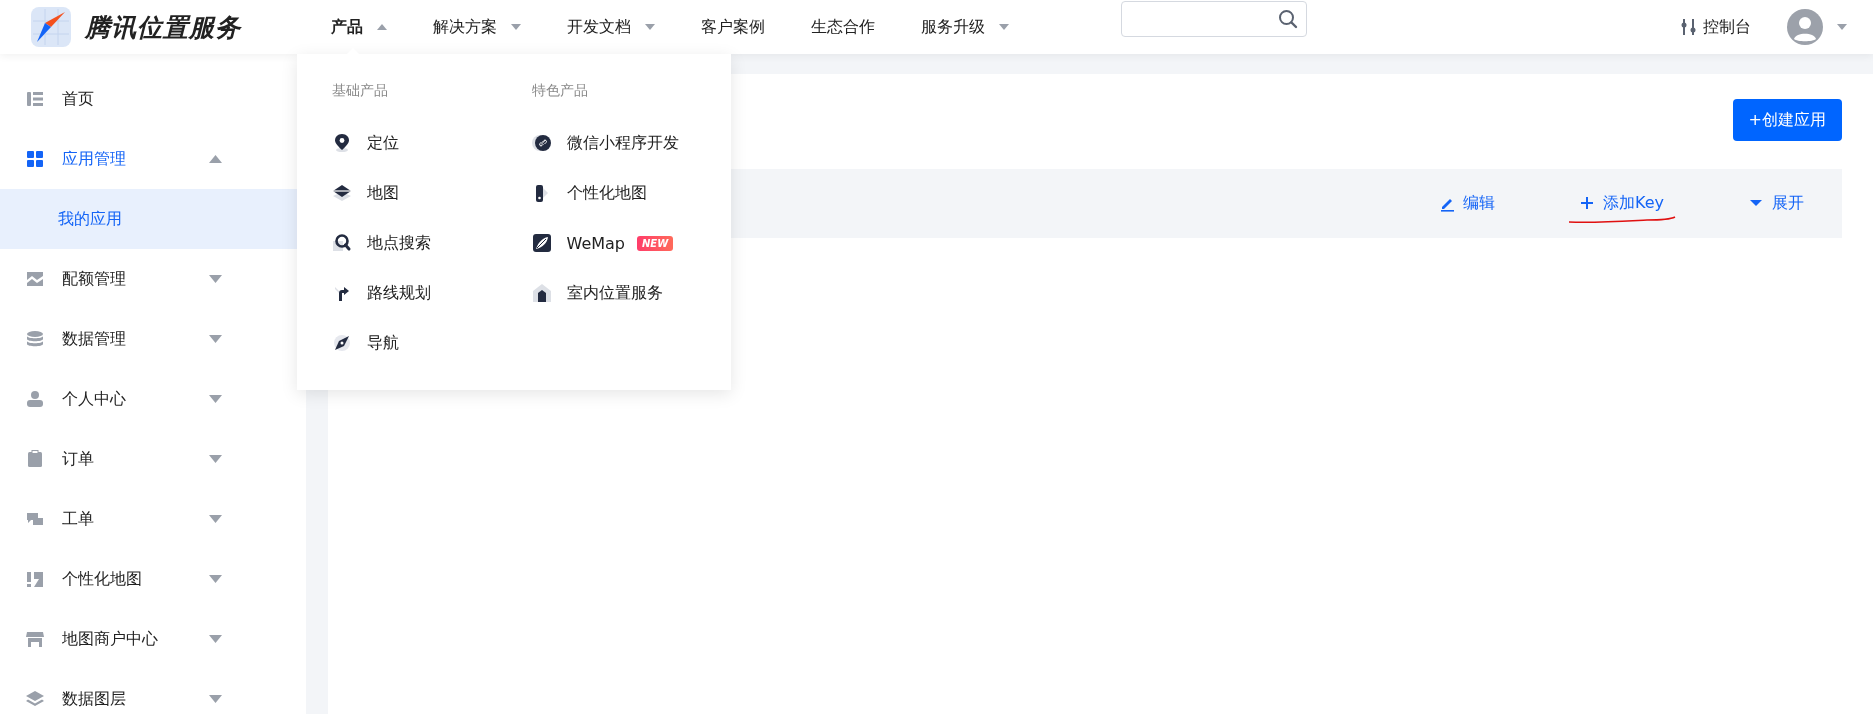  I want to click on product-menu-item: 地图, so click(432, 193).